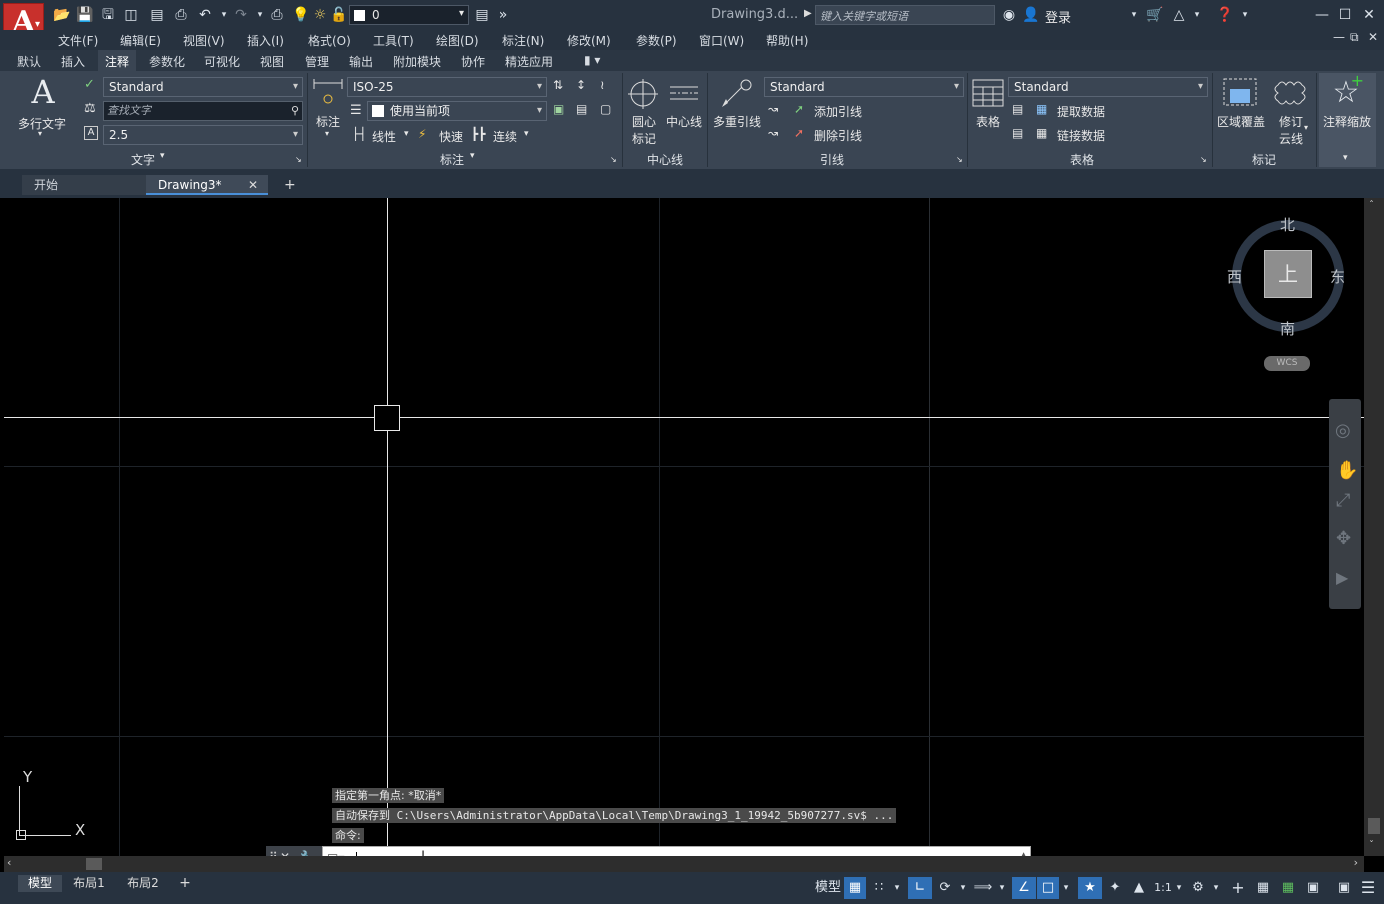  Describe the element at coordinates (602, 85) in the screenshot. I see `dim-jog-icon: ≀` at that location.